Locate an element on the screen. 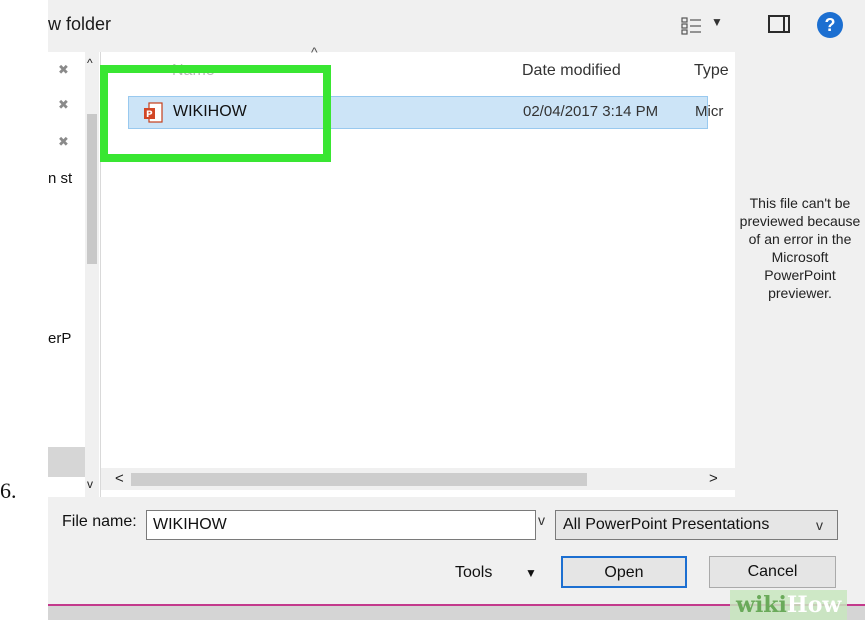 Image resolution: width=865 pixels, height=620 pixels. cancel-button: Cancel is located at coordinates (772, 572).